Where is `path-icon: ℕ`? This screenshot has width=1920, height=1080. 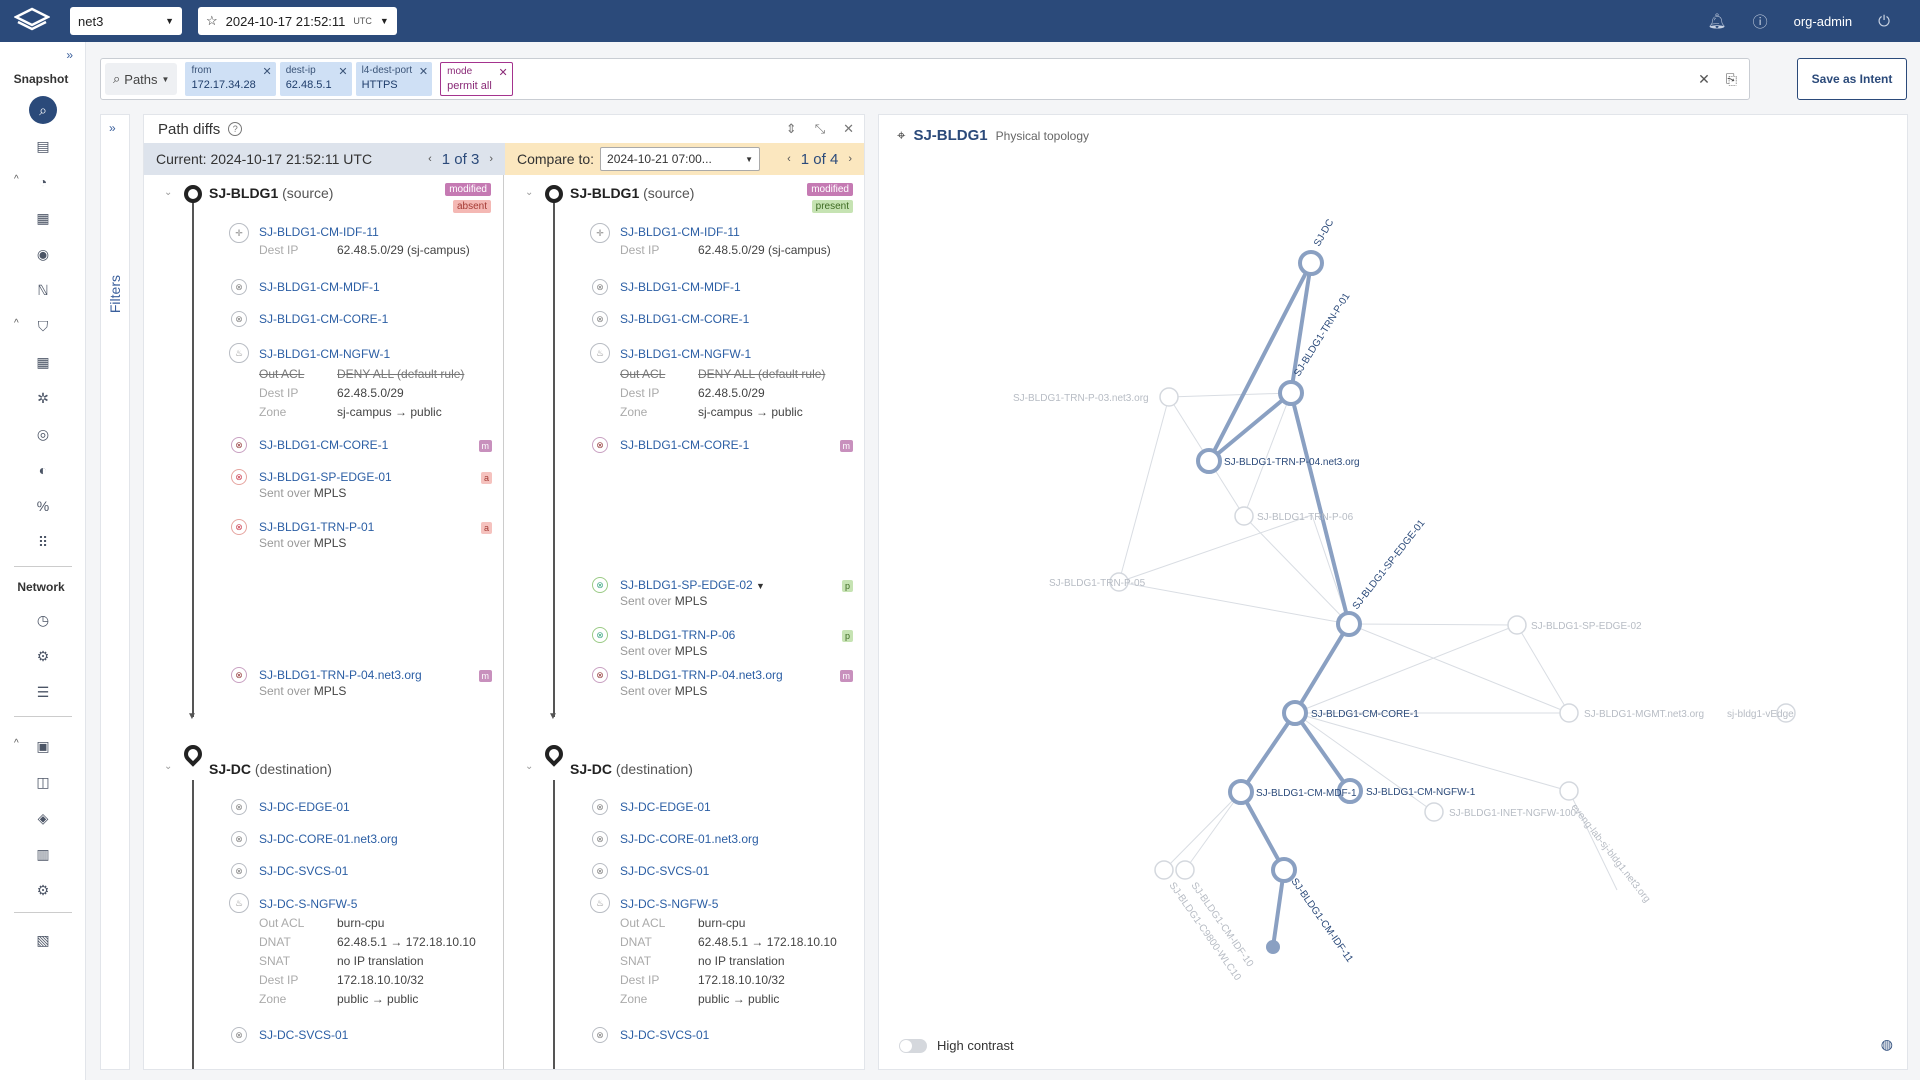
path-icon: ℕ is located at coordinates (43, 290).